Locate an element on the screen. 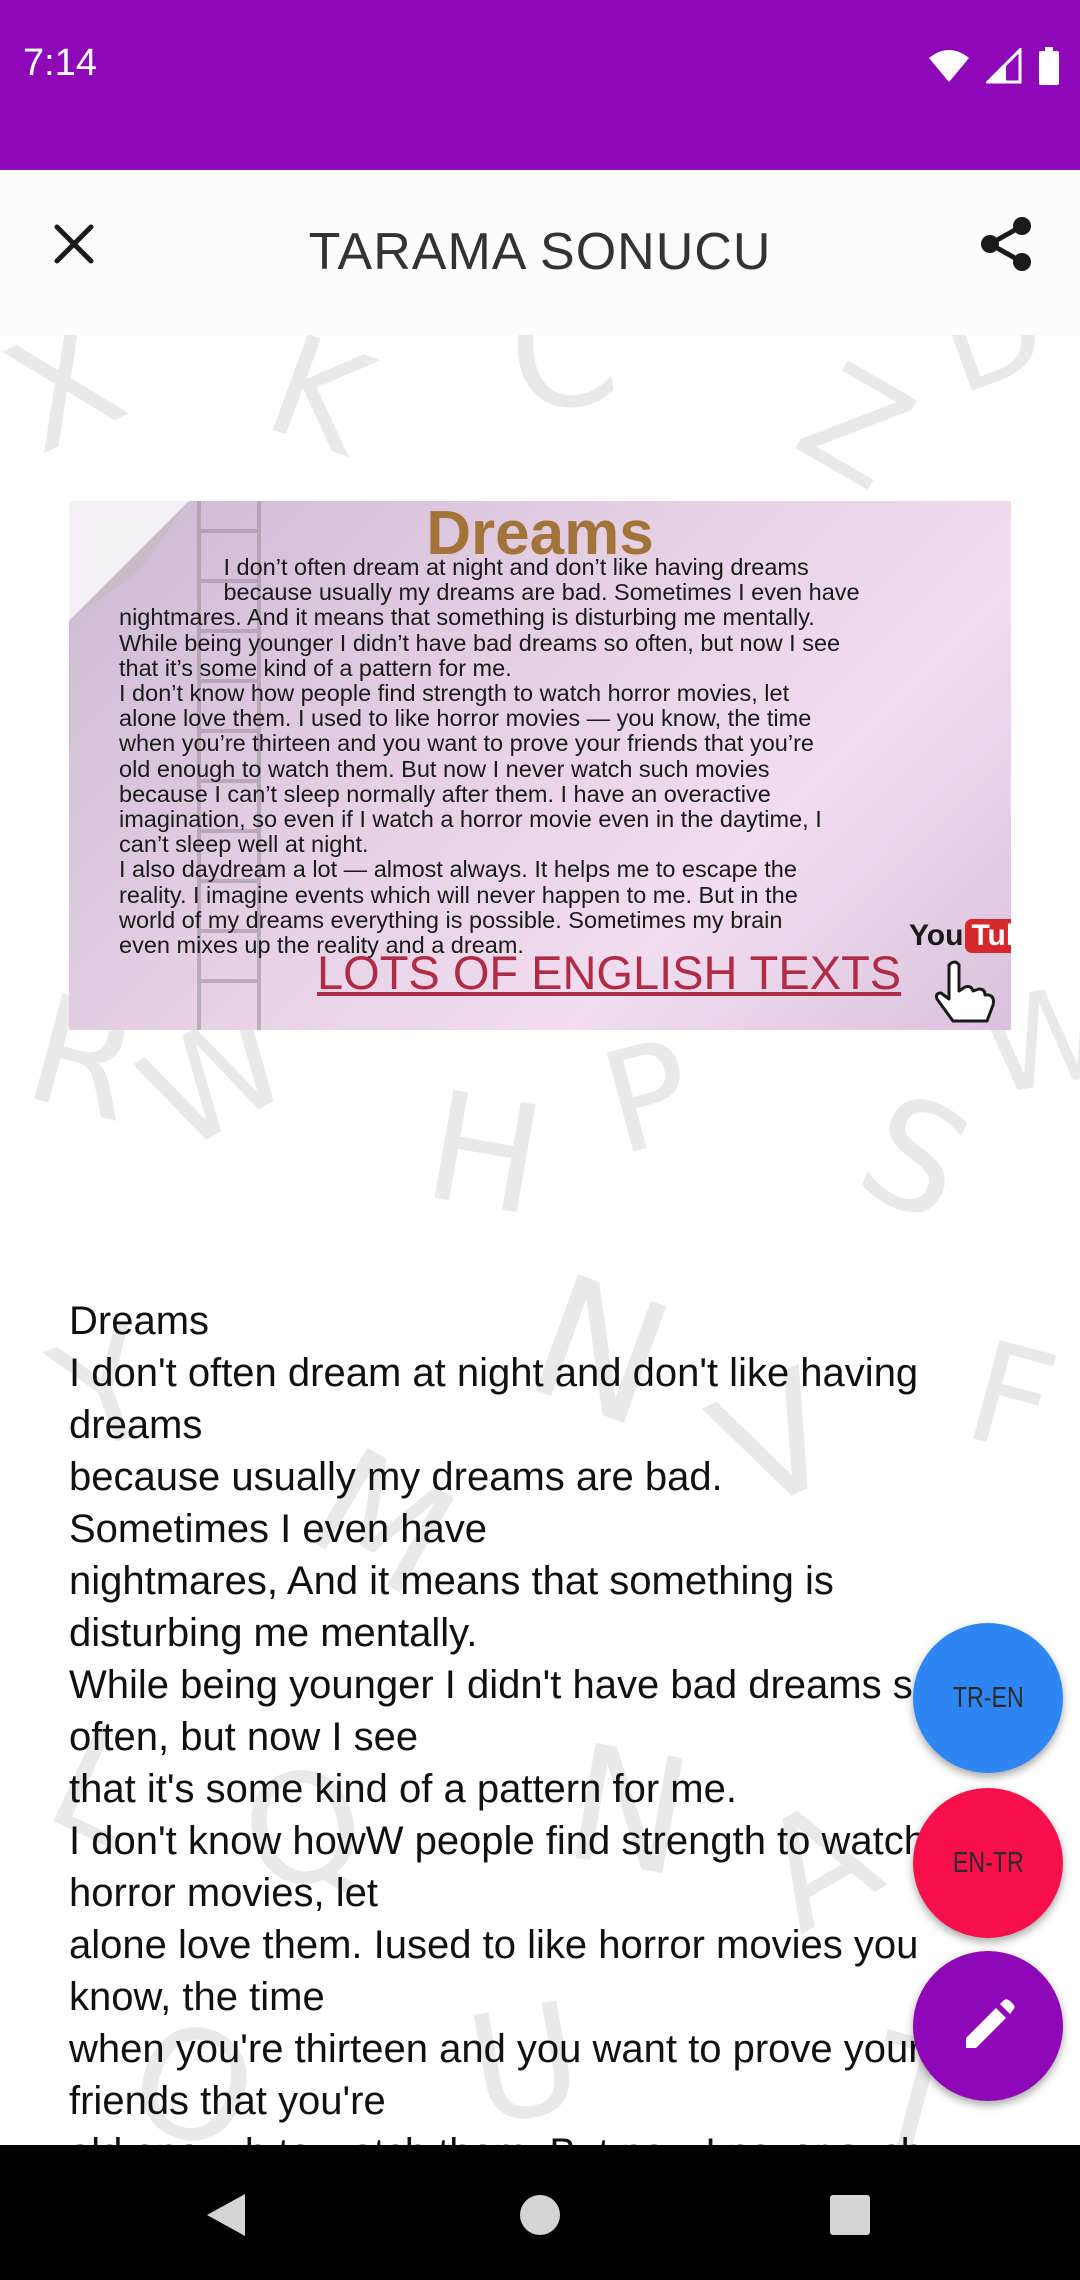  result-line: dreams is located at coordinates (136, 1425).